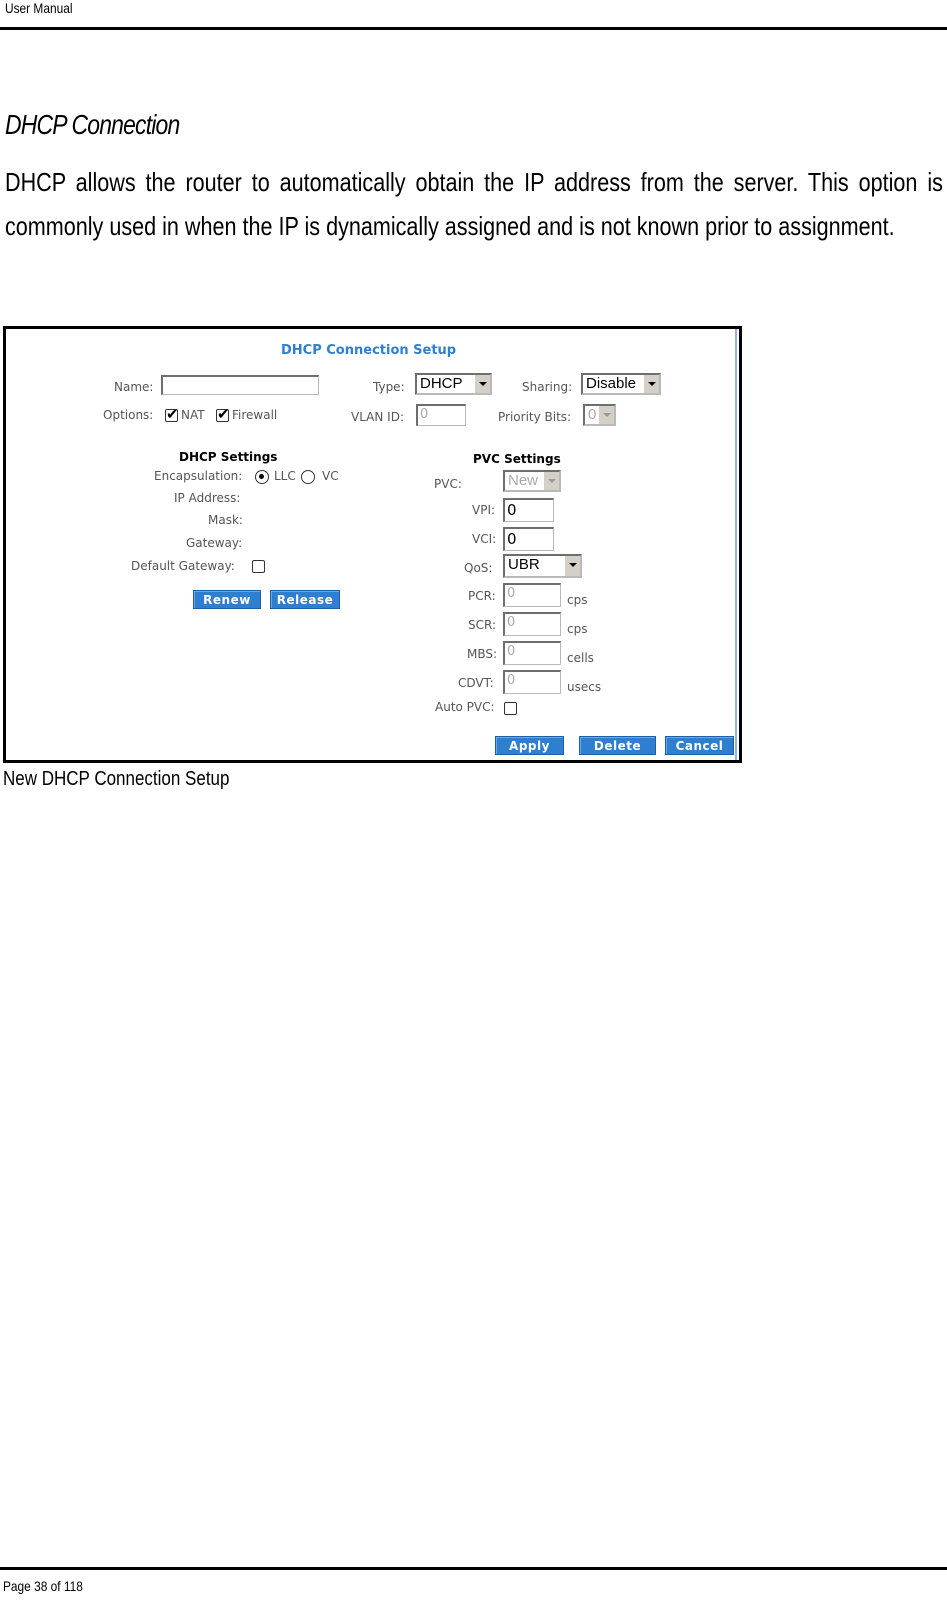 The width and height of the screenshot is (947, 1601). I want to click on cdvt-label: CDVT:, so click(476, 683).